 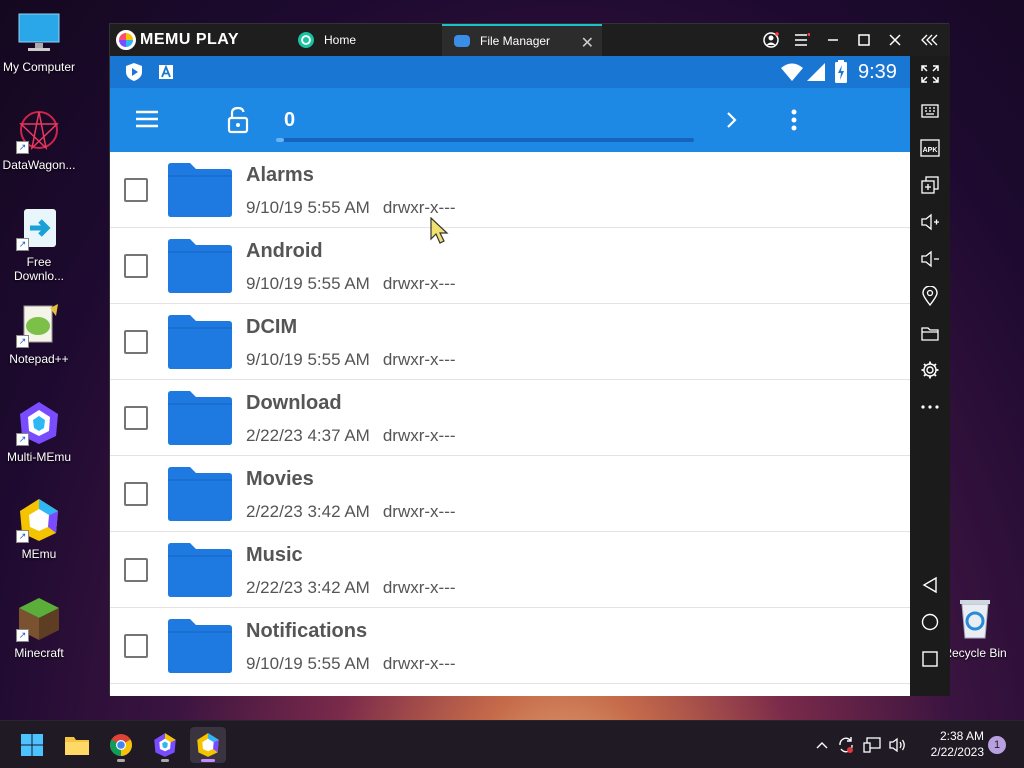 What do you see at coordinates (930, 659) in the screenshot?
I see `recents-icon` at bounding box center [930, 659].